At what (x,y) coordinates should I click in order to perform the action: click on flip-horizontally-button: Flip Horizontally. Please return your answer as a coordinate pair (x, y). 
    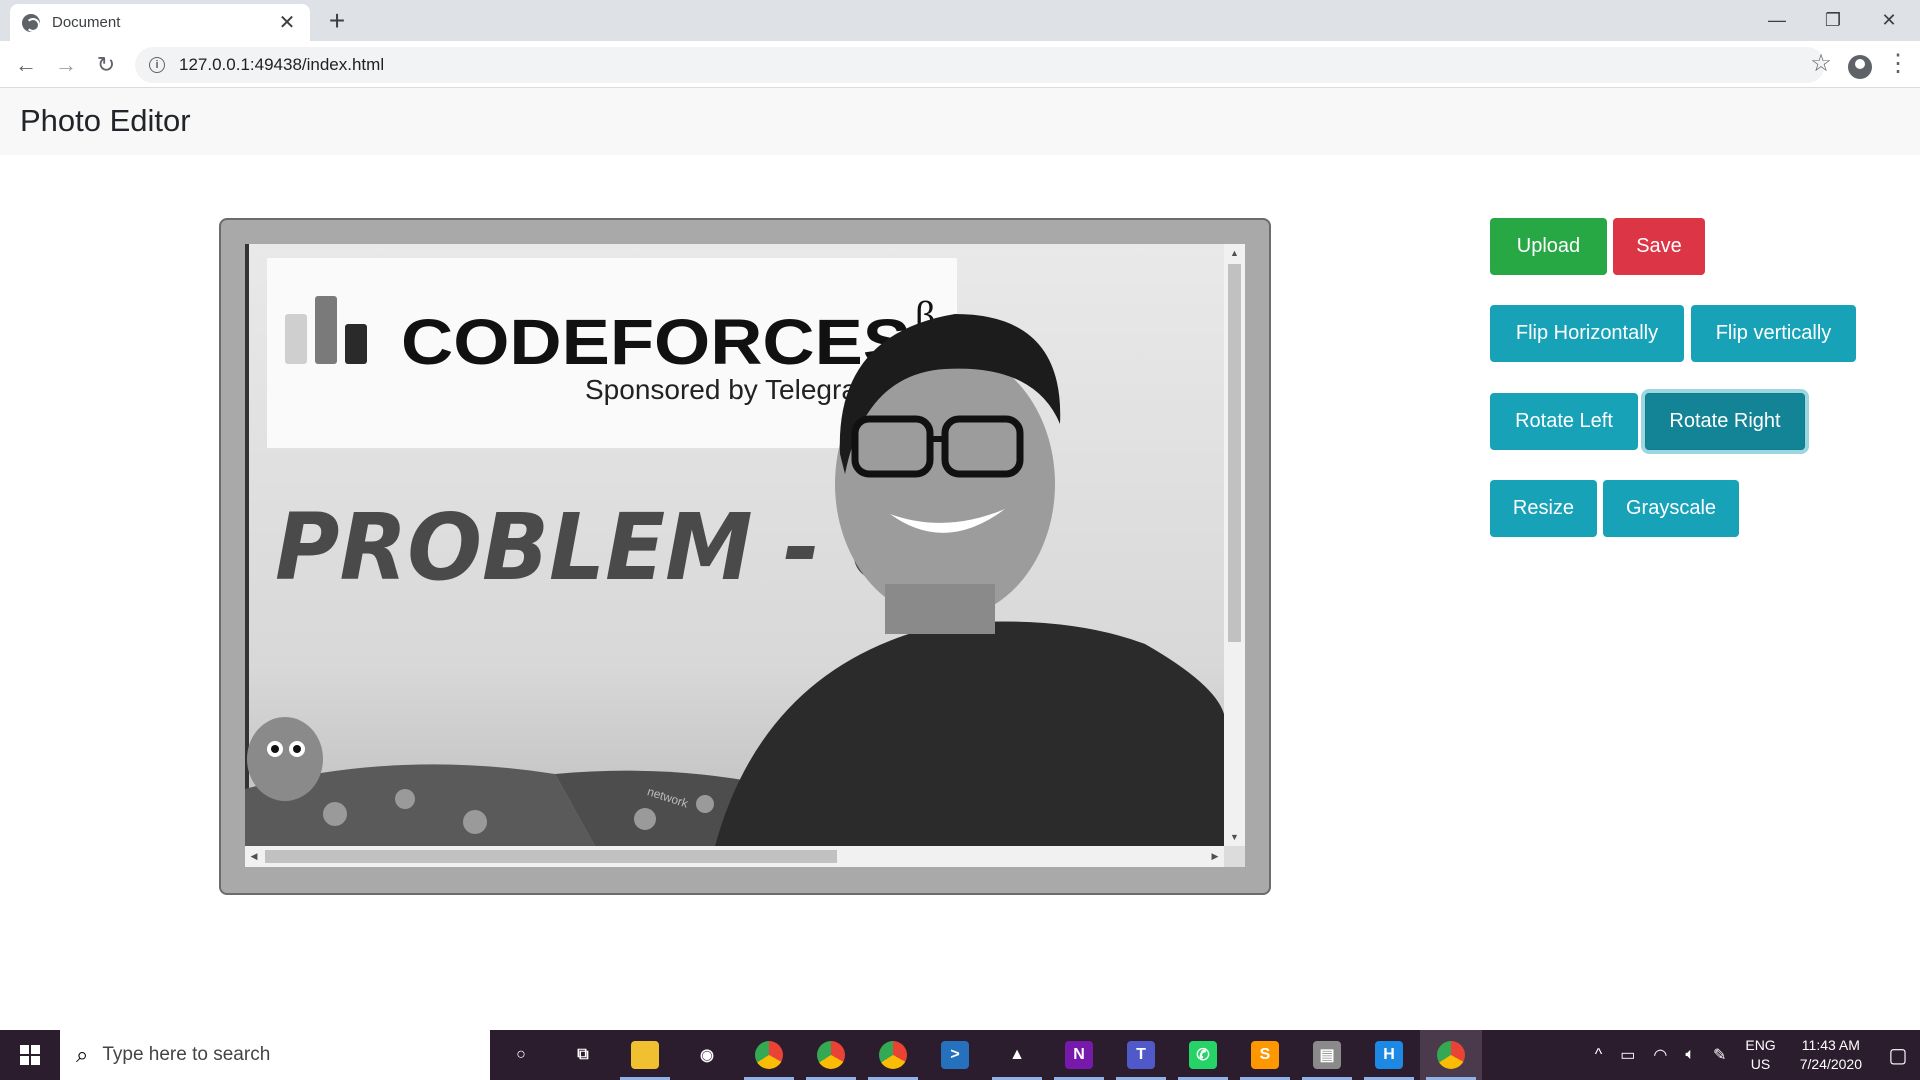
    Looking at the image, I should click on (1587, 333).